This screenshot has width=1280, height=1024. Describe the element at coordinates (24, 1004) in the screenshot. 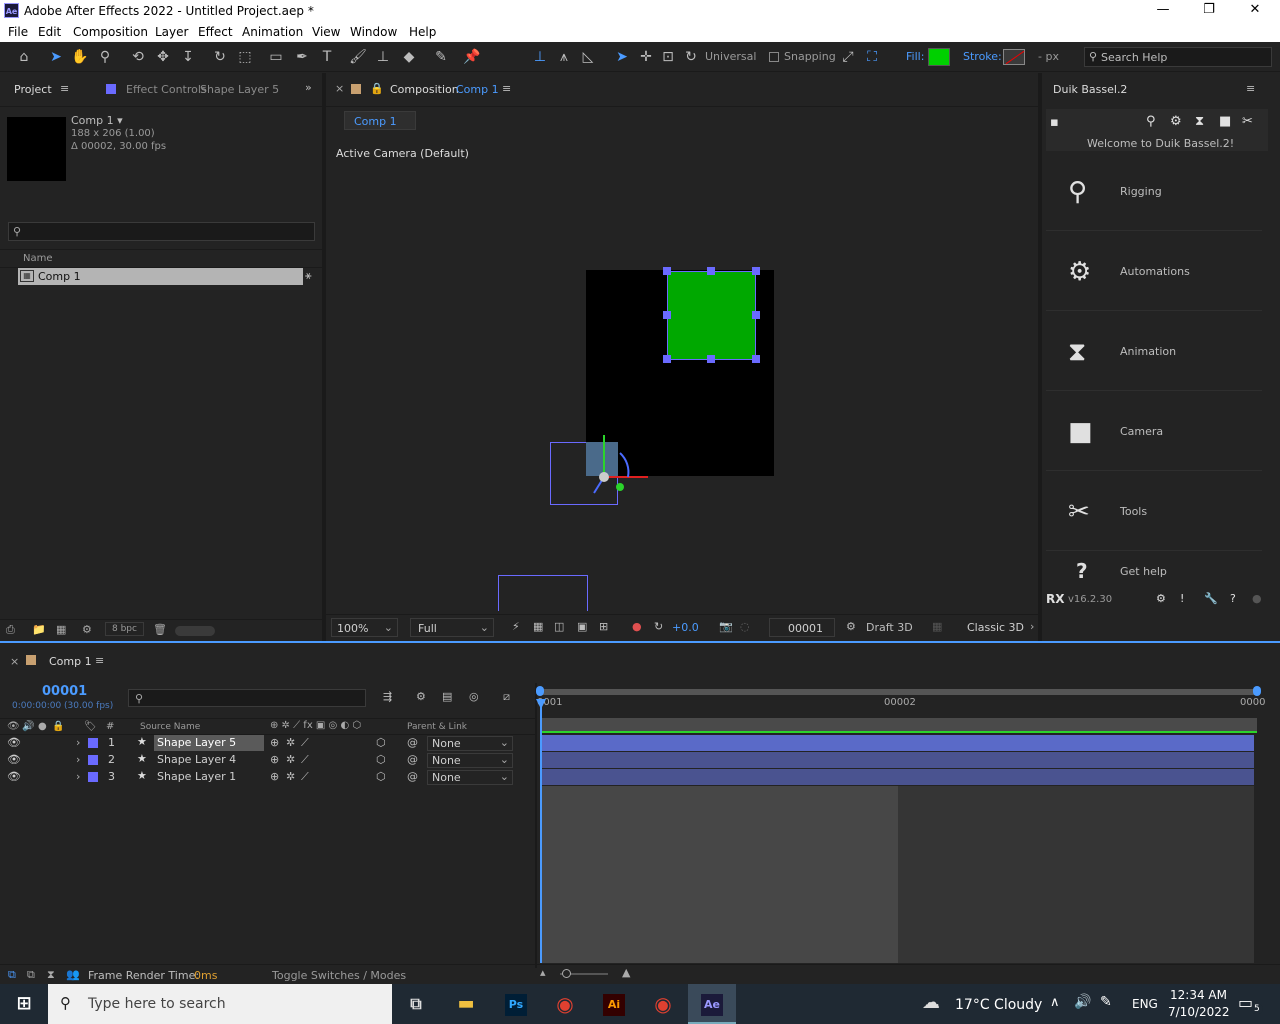

I see `windows-start-icon: ⊞` at that location.